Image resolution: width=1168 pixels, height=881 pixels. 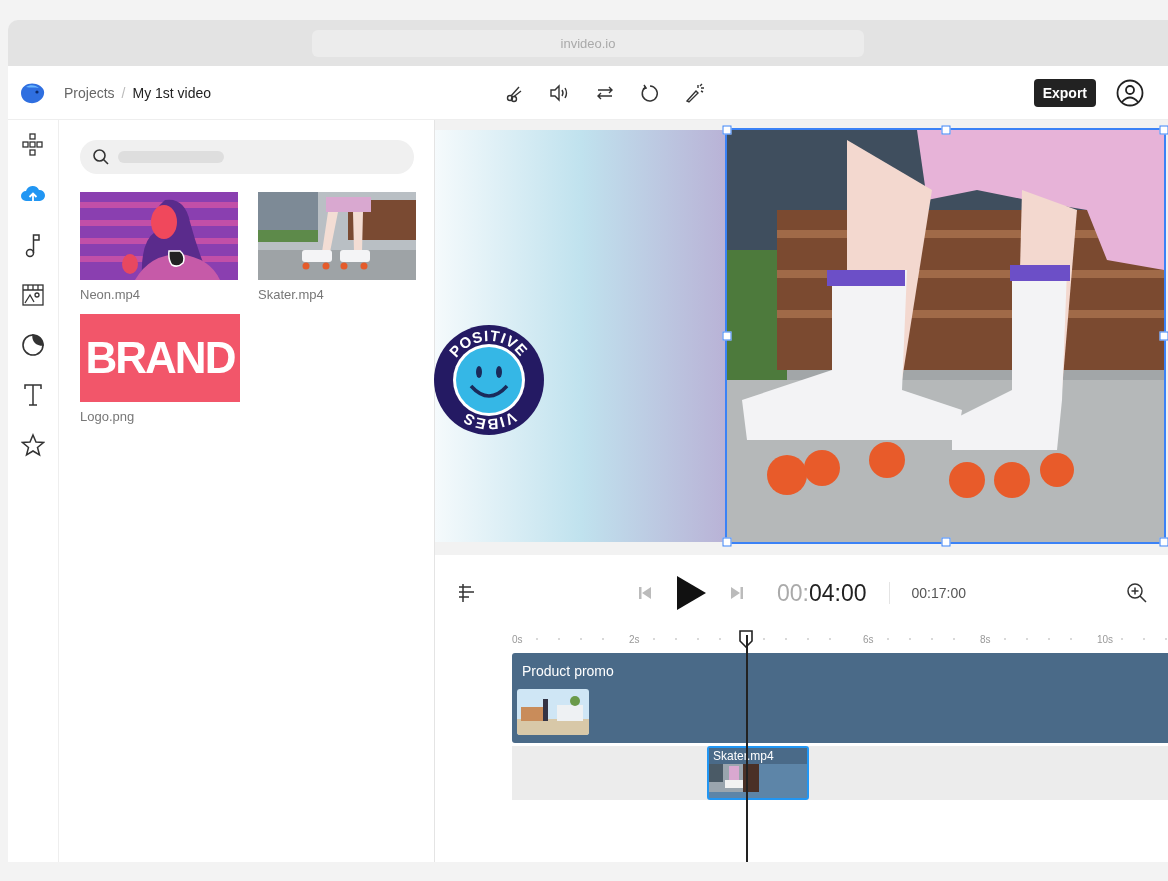 What do you see at coordinates (939, 593) in the screenshot?
I see `total-duration: 00:17:00` at bounding box center [939, 593].